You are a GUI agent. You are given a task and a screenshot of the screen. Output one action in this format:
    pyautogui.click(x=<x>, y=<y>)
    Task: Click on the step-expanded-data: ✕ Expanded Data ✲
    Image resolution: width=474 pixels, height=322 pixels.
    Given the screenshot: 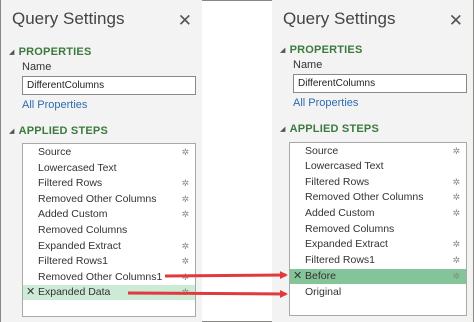 What is the action you would take?
    pyautogui.click(x=109, y=292)
    